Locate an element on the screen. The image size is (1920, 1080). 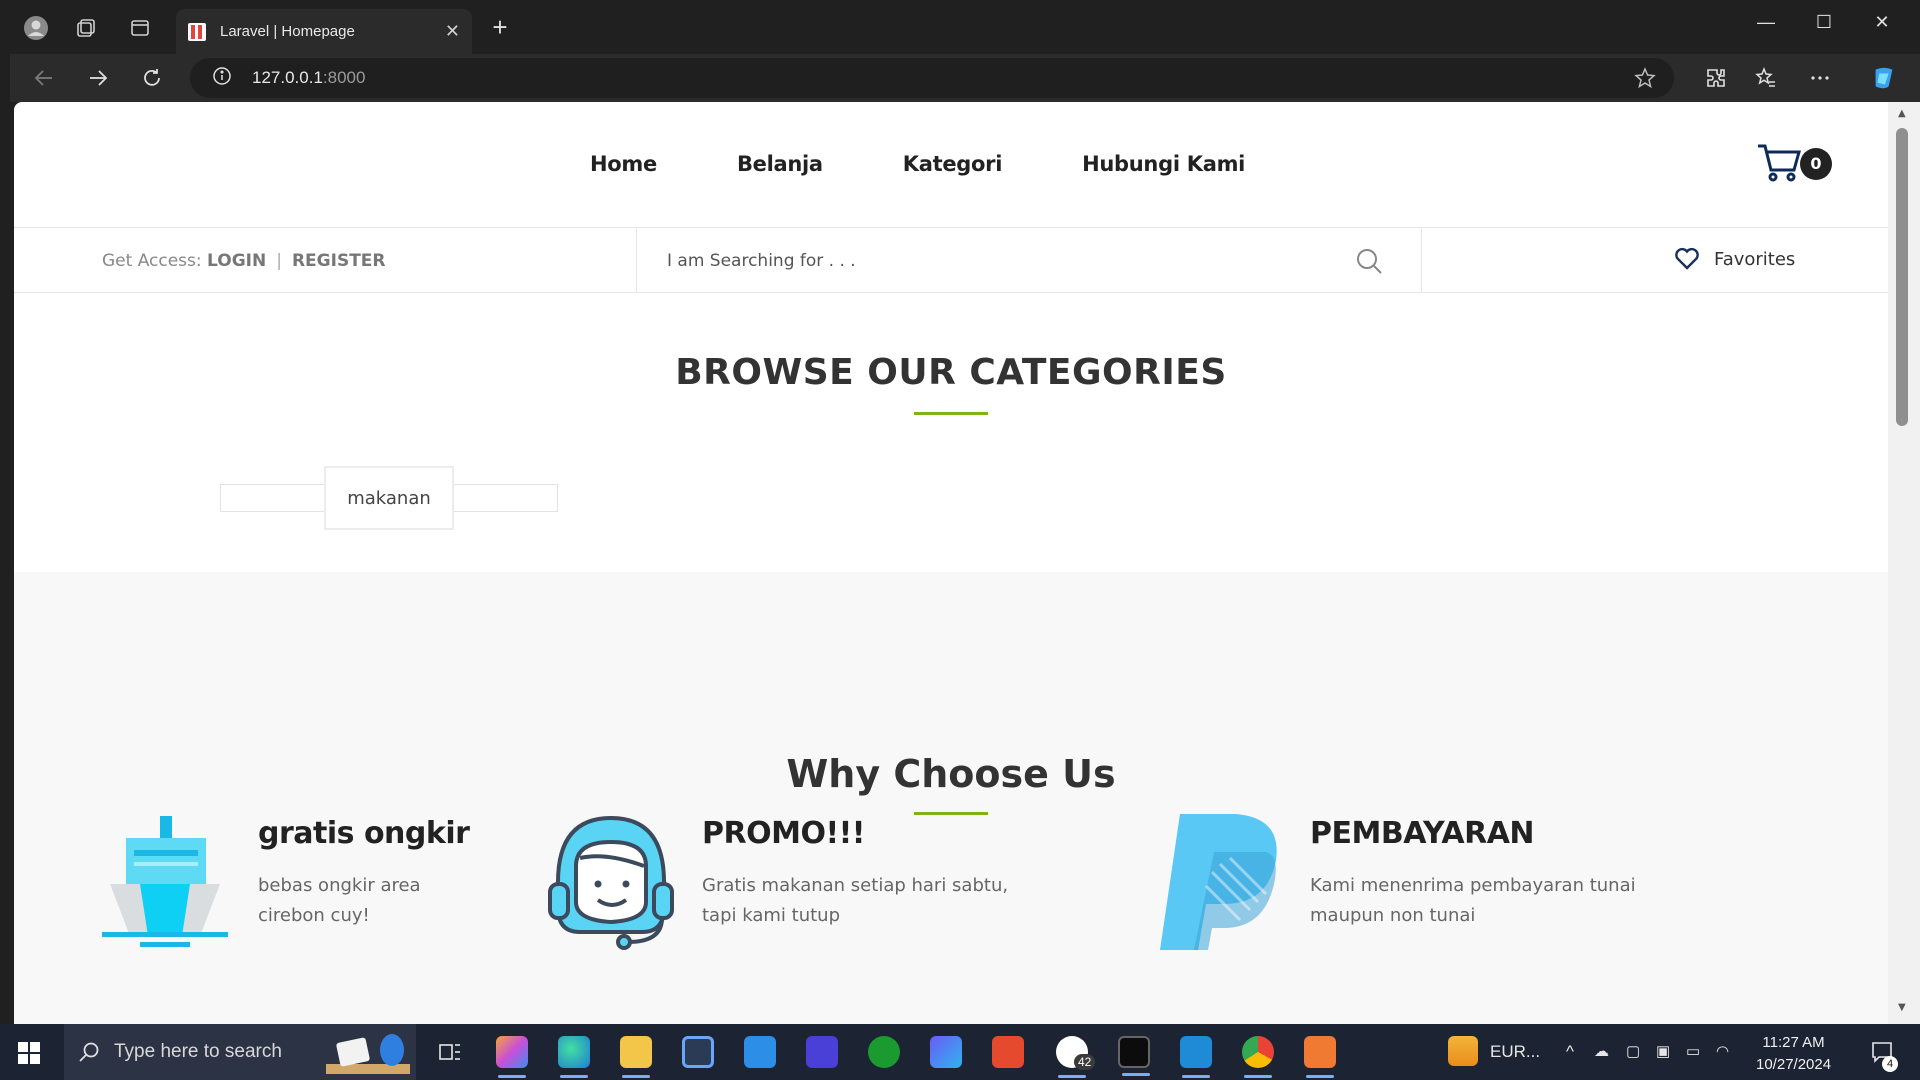
feature-title: PROMO!!! is located at coordinates (784, 833).